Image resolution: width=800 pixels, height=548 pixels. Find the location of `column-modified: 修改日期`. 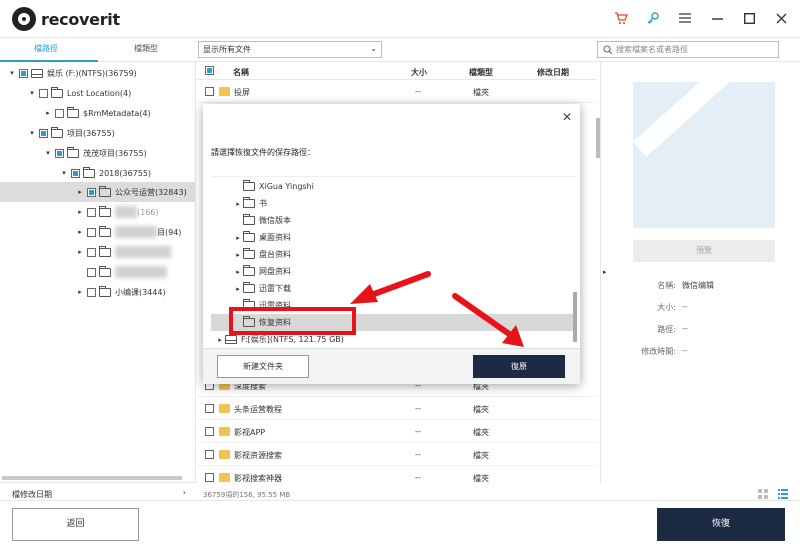

column-modified: 修改日期 is located at coordinates (553, 72).